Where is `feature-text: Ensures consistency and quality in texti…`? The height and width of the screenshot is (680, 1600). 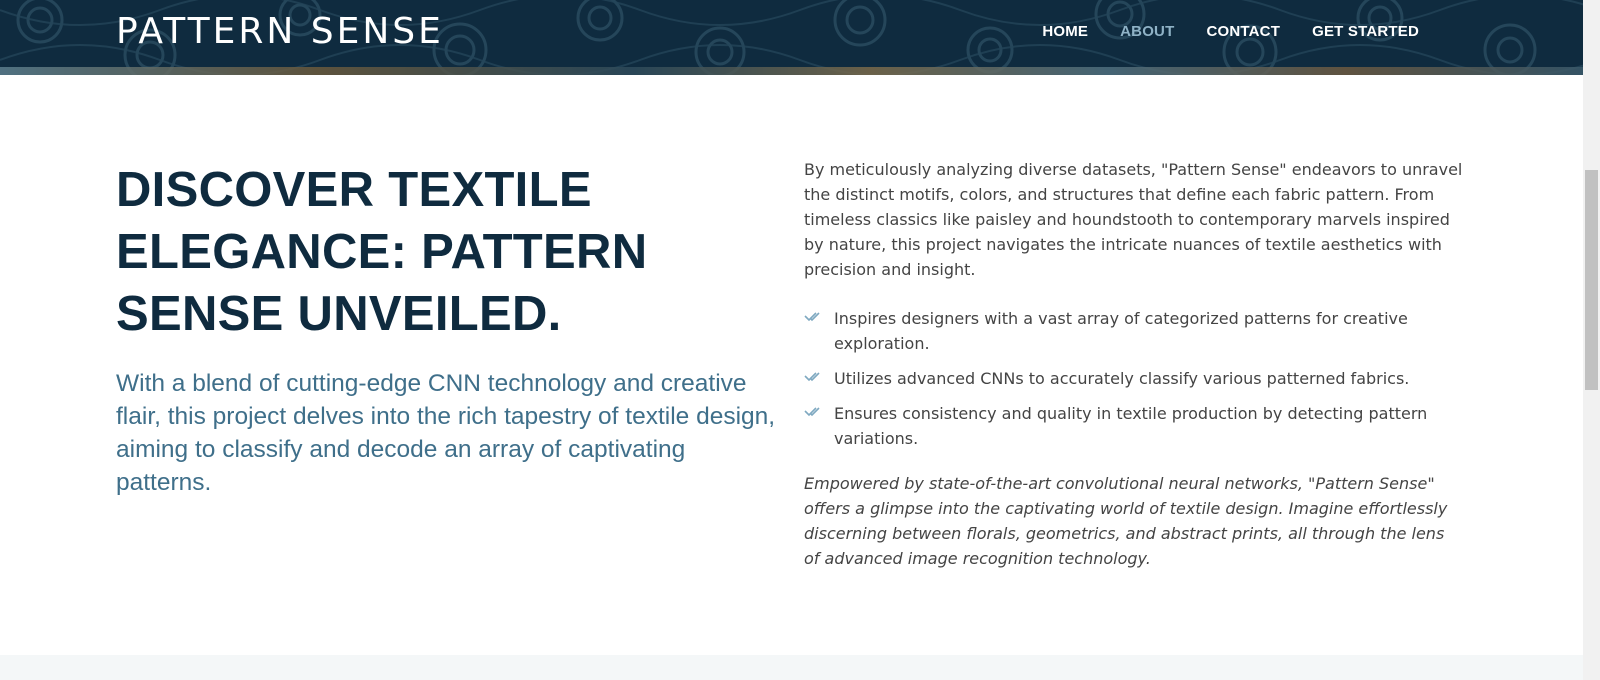 feature-text: Ensures consistency and quality in texti… is located at coordinates (1131, 426).